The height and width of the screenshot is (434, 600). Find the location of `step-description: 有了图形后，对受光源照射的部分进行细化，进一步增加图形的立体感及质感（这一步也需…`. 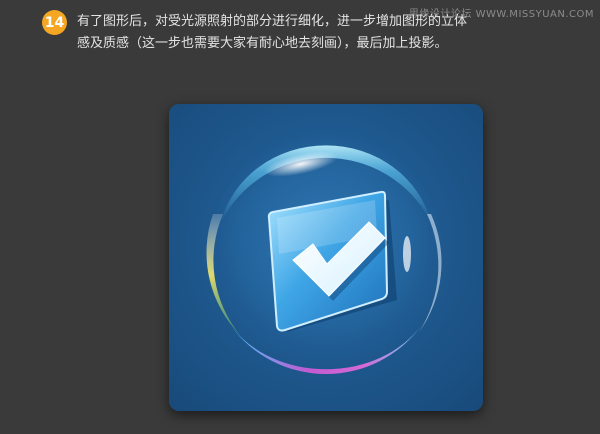

step-description: 有了图形后，对受光源照射的部分进行细化，进一步增加图形的立体感及质感（这一步也需… is located at coordinates (272, 32).